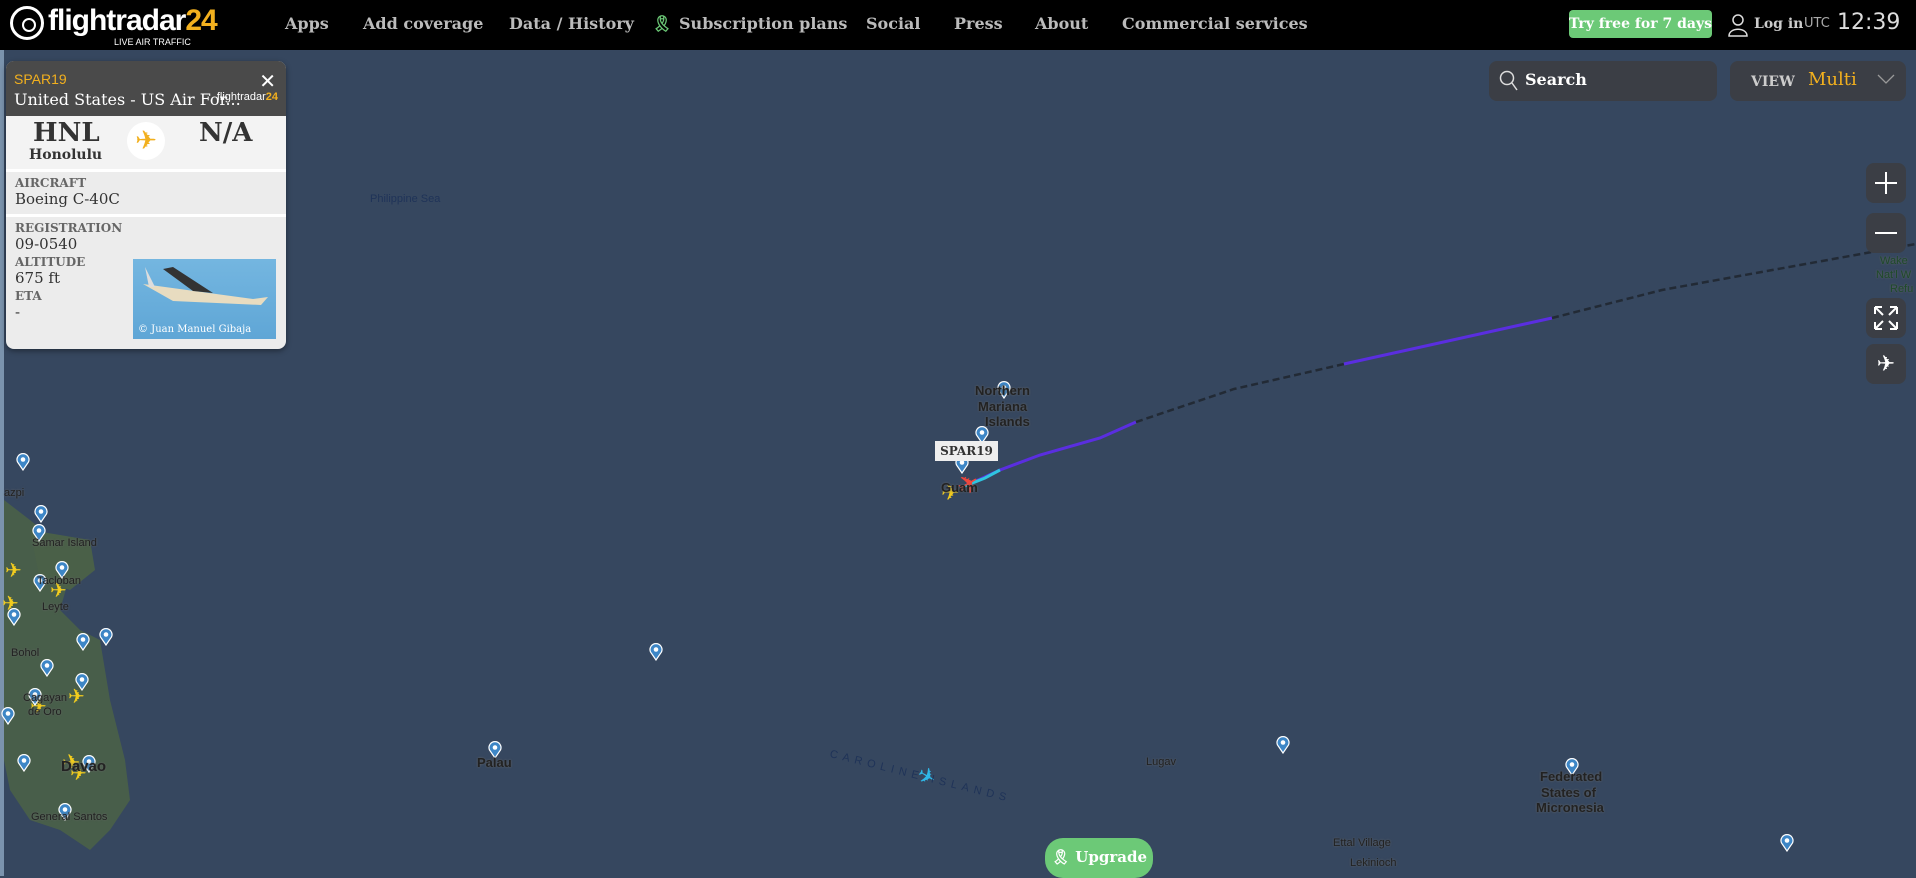 This screenshot has height=878, width=1916. What do you see at coordinates (14, 493) in the screenshot?
I see `map-label: azpi` at bounding box center [14, 493].